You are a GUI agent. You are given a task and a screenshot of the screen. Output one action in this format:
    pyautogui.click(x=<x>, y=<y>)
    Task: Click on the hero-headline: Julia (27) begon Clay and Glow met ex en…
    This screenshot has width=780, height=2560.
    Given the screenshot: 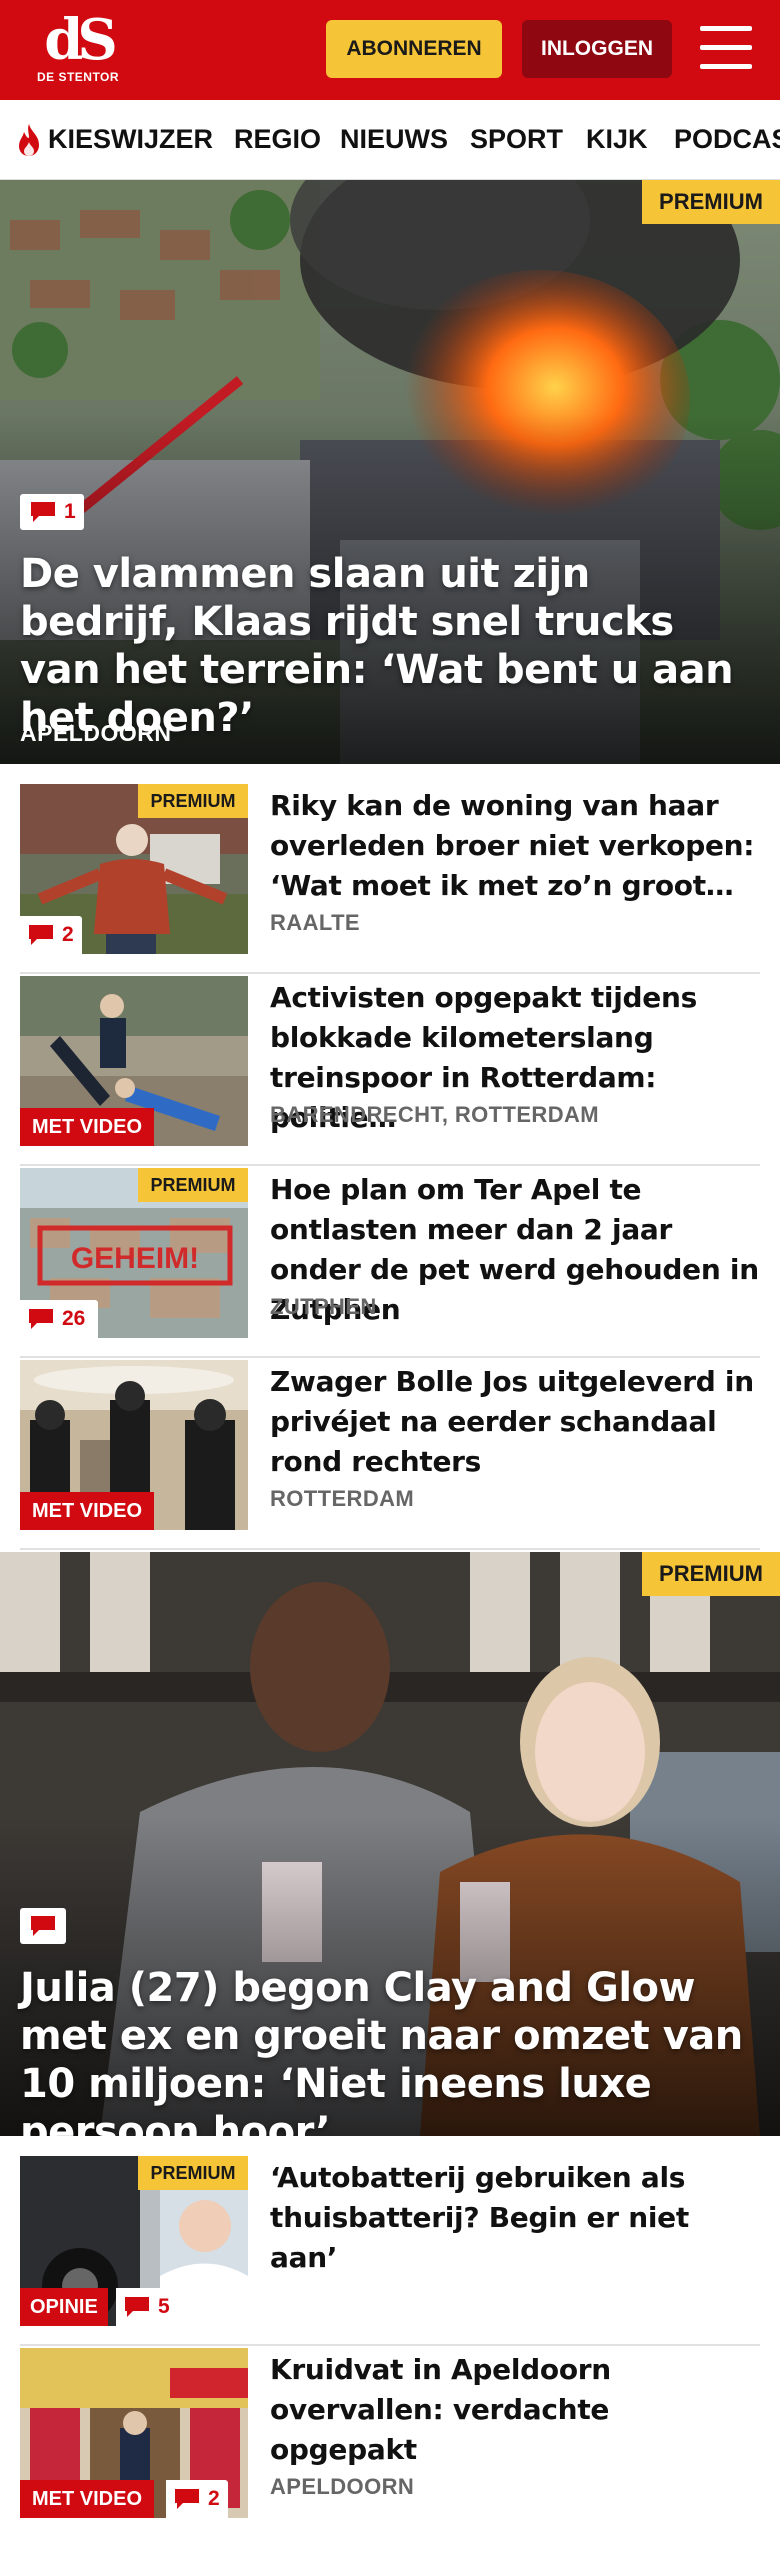 What is the action you would take?
    pyautogui.click(x=390, y=2050)
    